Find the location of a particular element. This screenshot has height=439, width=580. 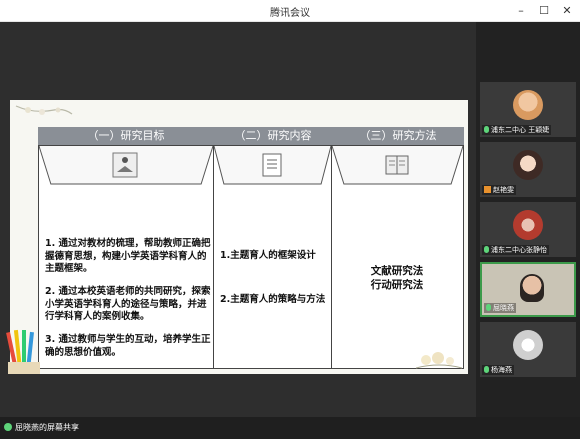

title-bar: 腾讯会议 – ☐ ✕ is located at coordinates (290, 11).